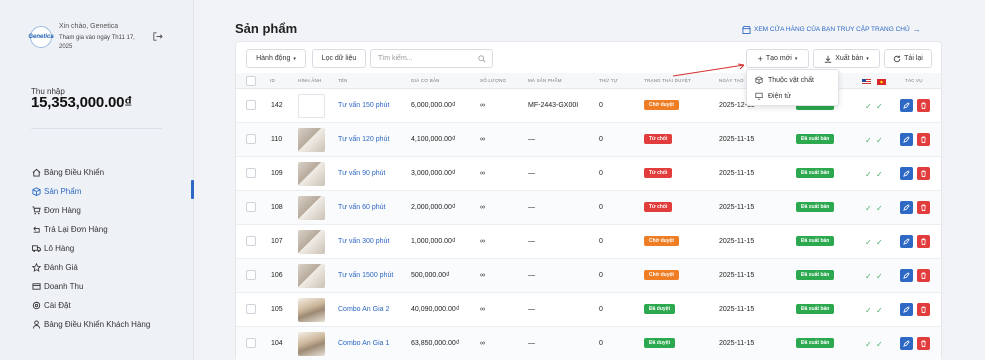 The image size is (985, 360). What do you see at coordinates (363, 241) in the screenshot?
I see `product-name-link: Tư vấn 300 phút` at bounding box center [363, 241].